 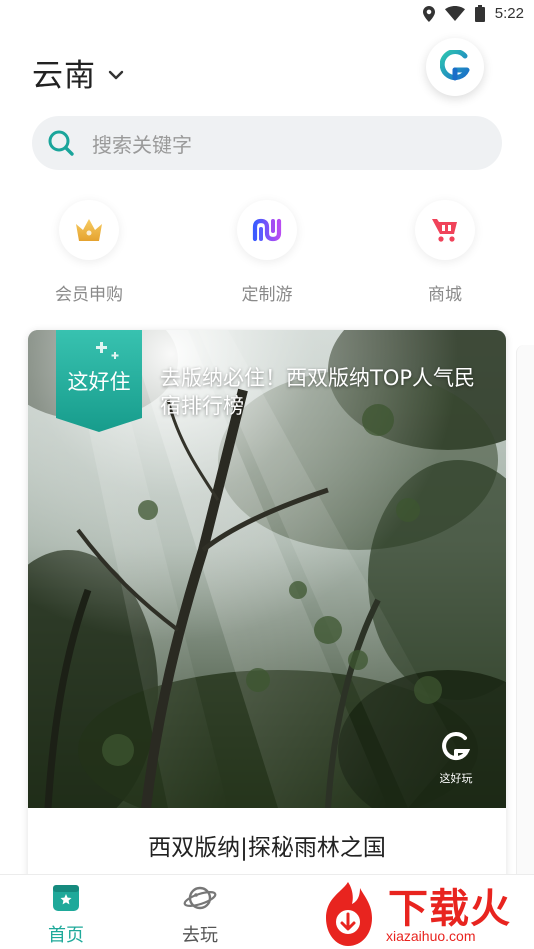 I want to click on tab-label: 去玩, so click(x=200, y=935).